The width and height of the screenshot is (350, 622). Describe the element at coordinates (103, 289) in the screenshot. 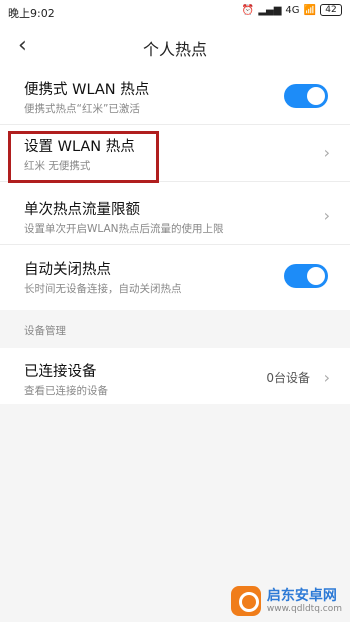

I see `setting-subtitle: 长时间无设备连接，自动关闭热点` at that location.